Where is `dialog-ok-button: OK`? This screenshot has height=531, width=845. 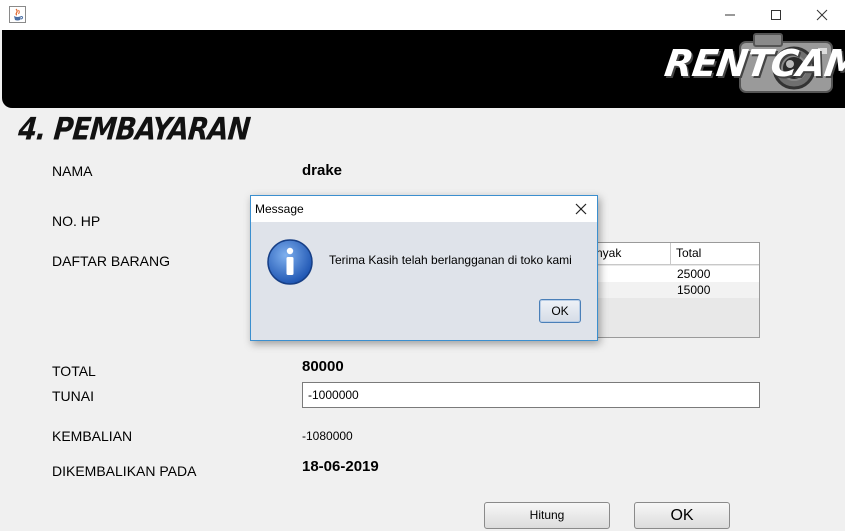
dialog-ok-button: OK is located at coordinates (560, 311).